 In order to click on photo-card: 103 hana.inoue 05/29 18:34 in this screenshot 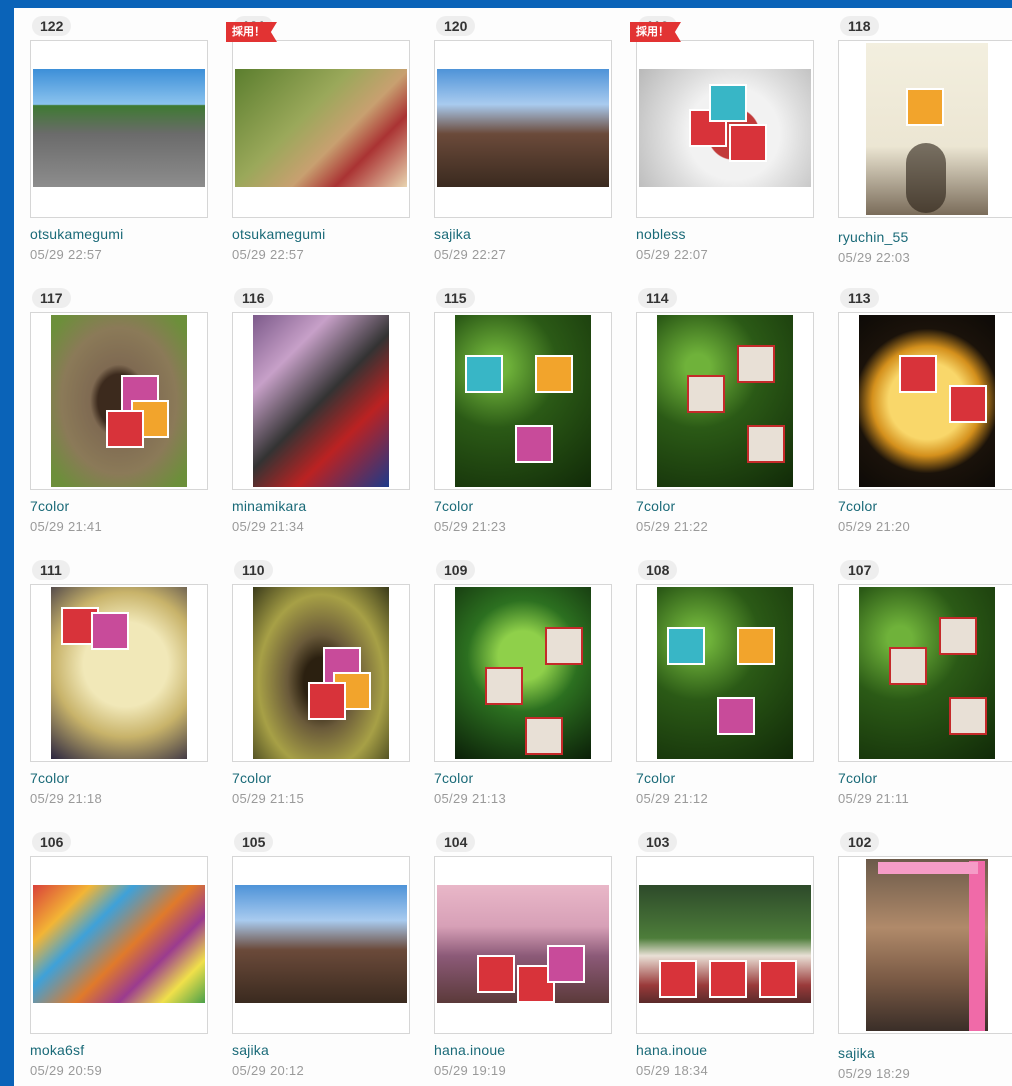, I will do `click(737, 959)`.